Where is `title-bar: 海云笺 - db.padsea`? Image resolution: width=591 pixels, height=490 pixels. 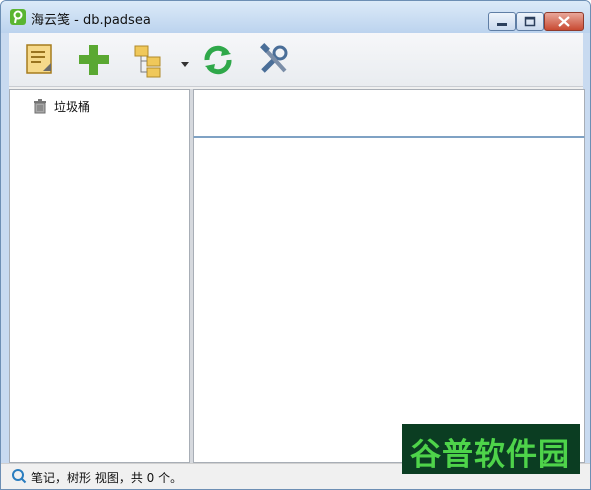 title-bar: 海云笺 - db.padsea is located at coordinates (295, 17).